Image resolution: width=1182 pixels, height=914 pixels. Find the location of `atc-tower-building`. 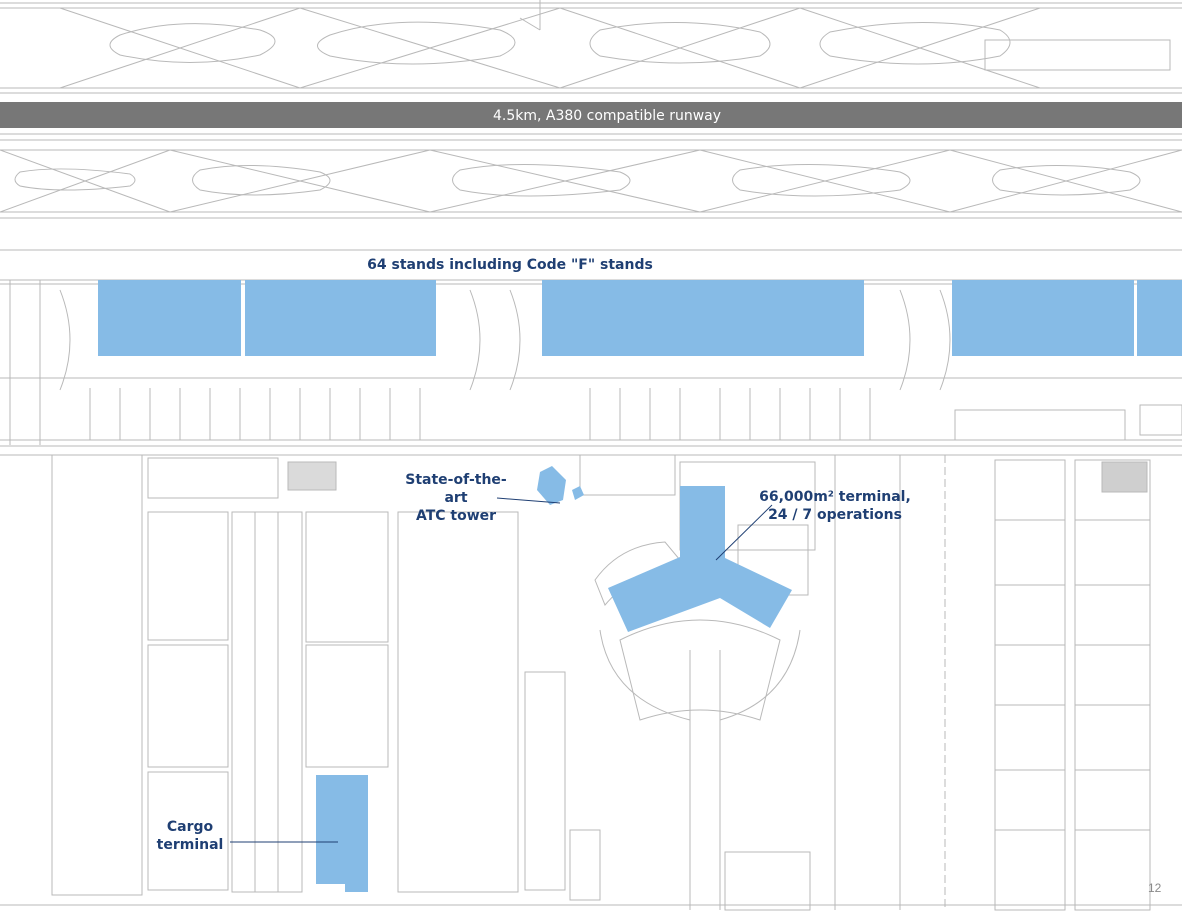

atc-tower-building is located at coordinates (560, 485).